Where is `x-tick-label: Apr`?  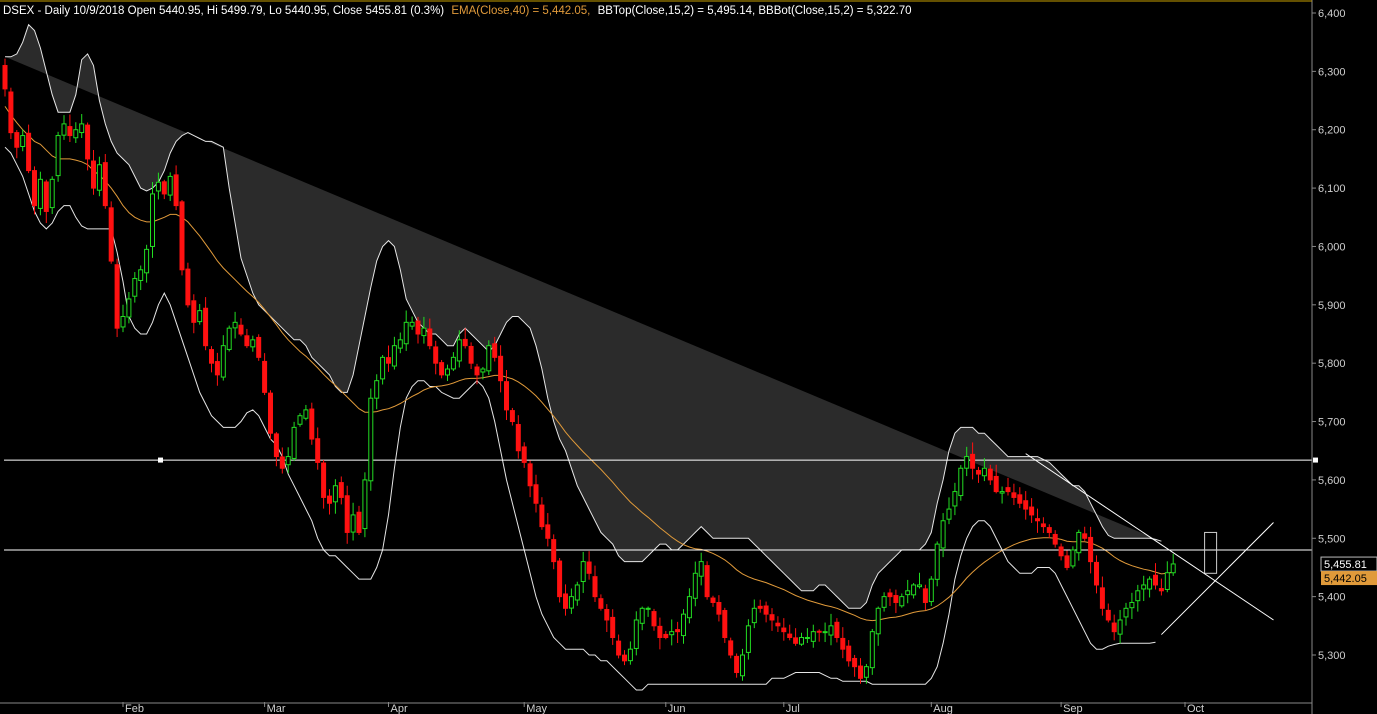 x-tick-label: Apr is located at coordinates (399, 708).